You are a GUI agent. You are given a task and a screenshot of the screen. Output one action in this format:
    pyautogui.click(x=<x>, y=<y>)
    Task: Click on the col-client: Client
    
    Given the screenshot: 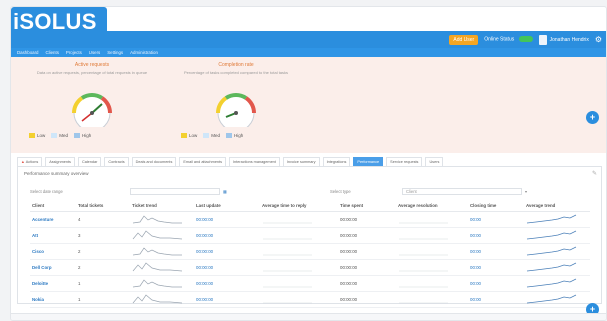 What is the action you would take?
    pyautogui.click(x=53, y=206)
    